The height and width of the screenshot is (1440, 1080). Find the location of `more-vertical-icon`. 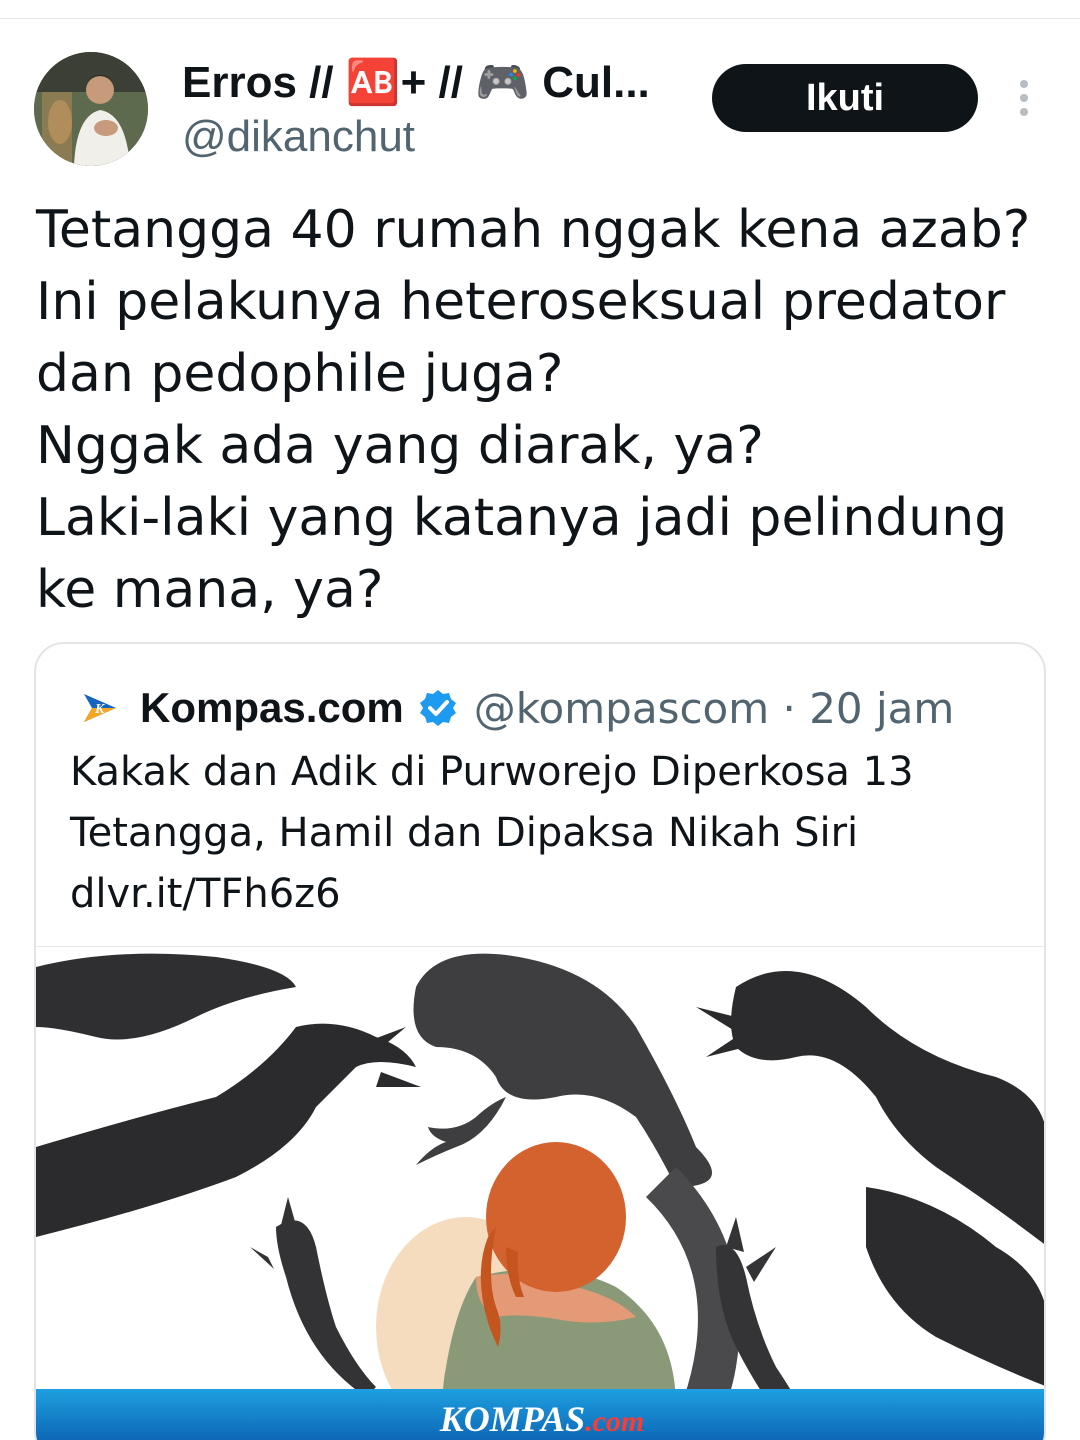

more-vertical-icon is located at coordinates (1024, 98).